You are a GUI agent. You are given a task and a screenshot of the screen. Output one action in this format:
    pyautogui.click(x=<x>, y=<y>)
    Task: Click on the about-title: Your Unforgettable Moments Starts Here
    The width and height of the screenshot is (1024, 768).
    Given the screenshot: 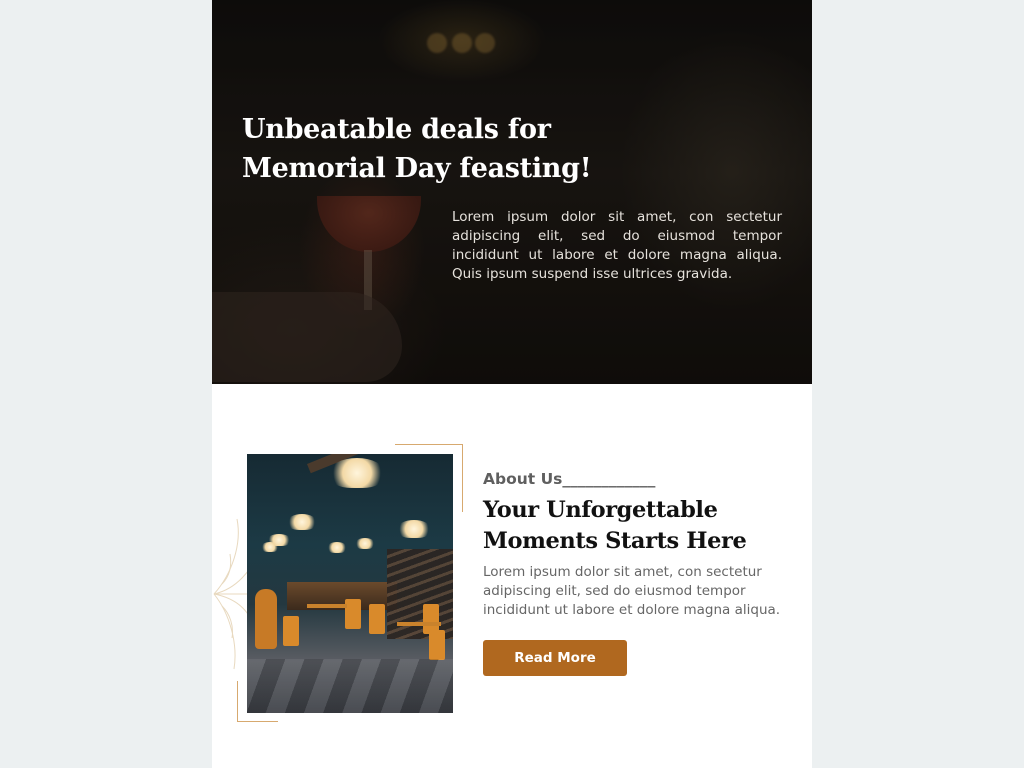 What is the action you would take?
    pyautogui.click(x=615, y=525)
    